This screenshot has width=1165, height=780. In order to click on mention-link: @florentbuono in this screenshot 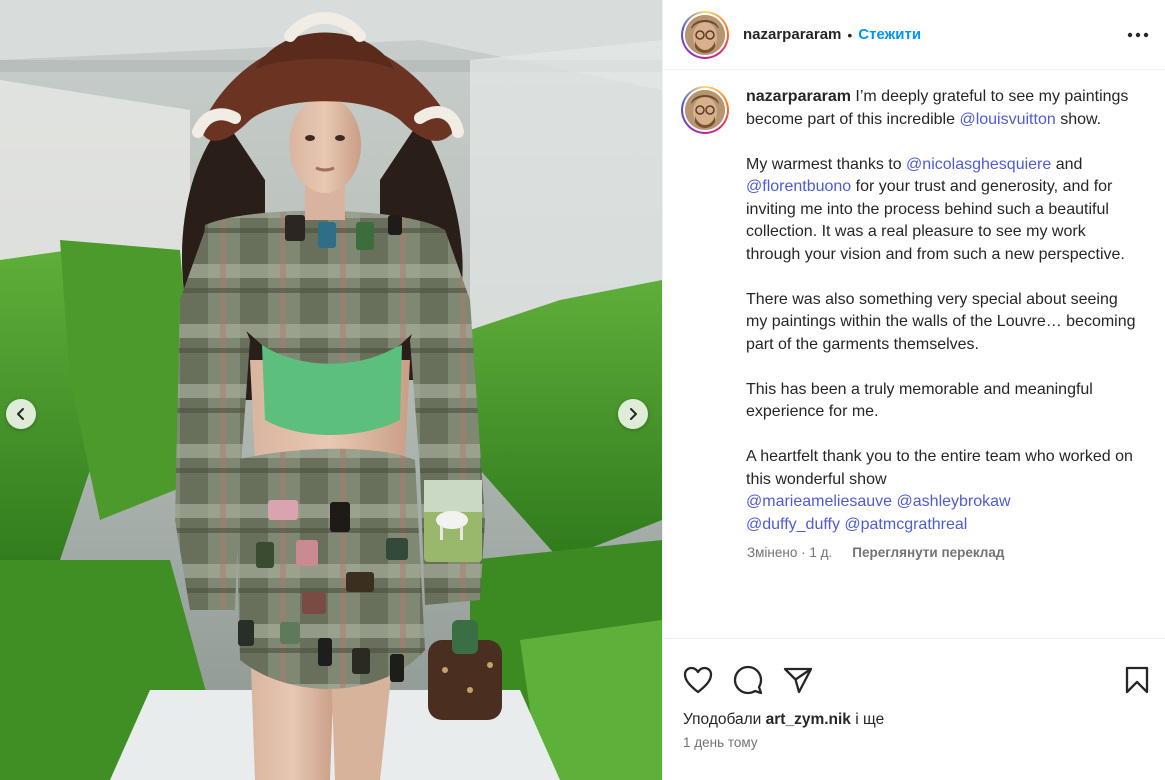, I will do `click(798, 186)`.